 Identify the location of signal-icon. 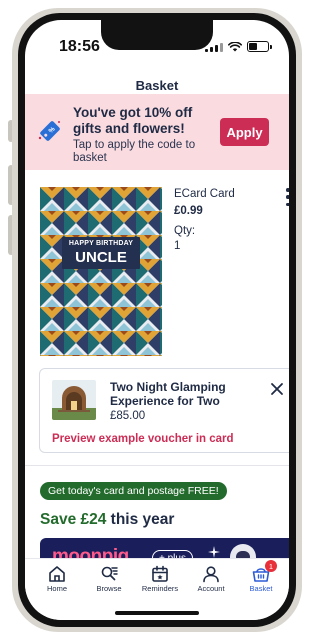
(214, 47).